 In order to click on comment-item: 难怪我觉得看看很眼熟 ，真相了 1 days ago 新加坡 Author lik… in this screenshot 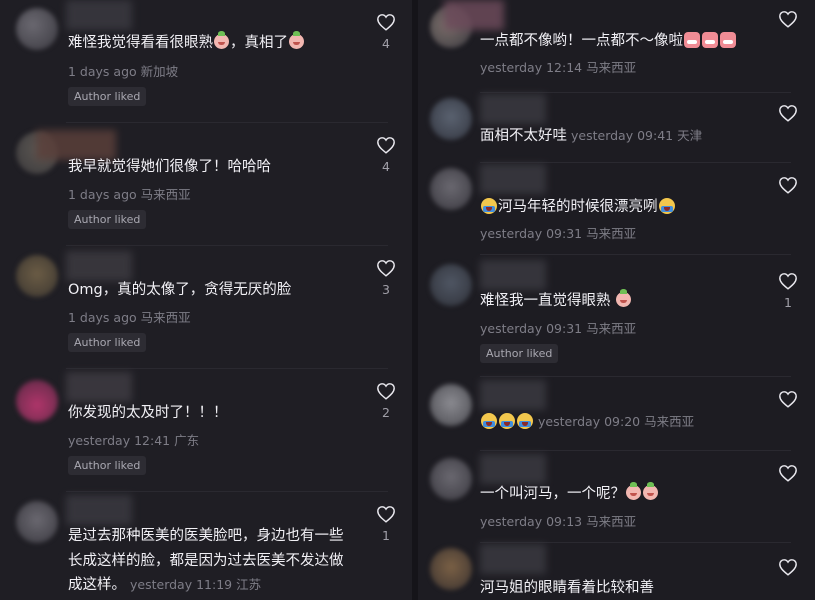, I will do `click(206, 61)`.